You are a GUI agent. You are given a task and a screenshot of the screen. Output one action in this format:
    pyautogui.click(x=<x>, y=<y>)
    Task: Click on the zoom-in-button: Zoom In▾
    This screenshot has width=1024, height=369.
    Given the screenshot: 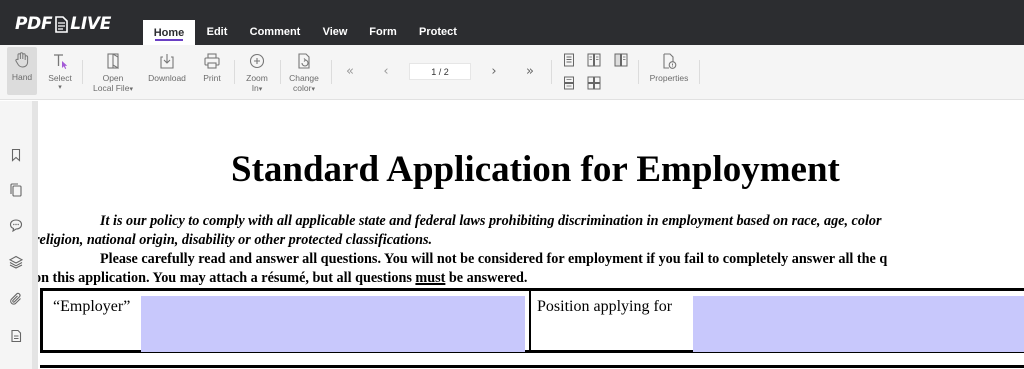 What is the action you would take?
    pyautogui.click(x=257, y=71)
    